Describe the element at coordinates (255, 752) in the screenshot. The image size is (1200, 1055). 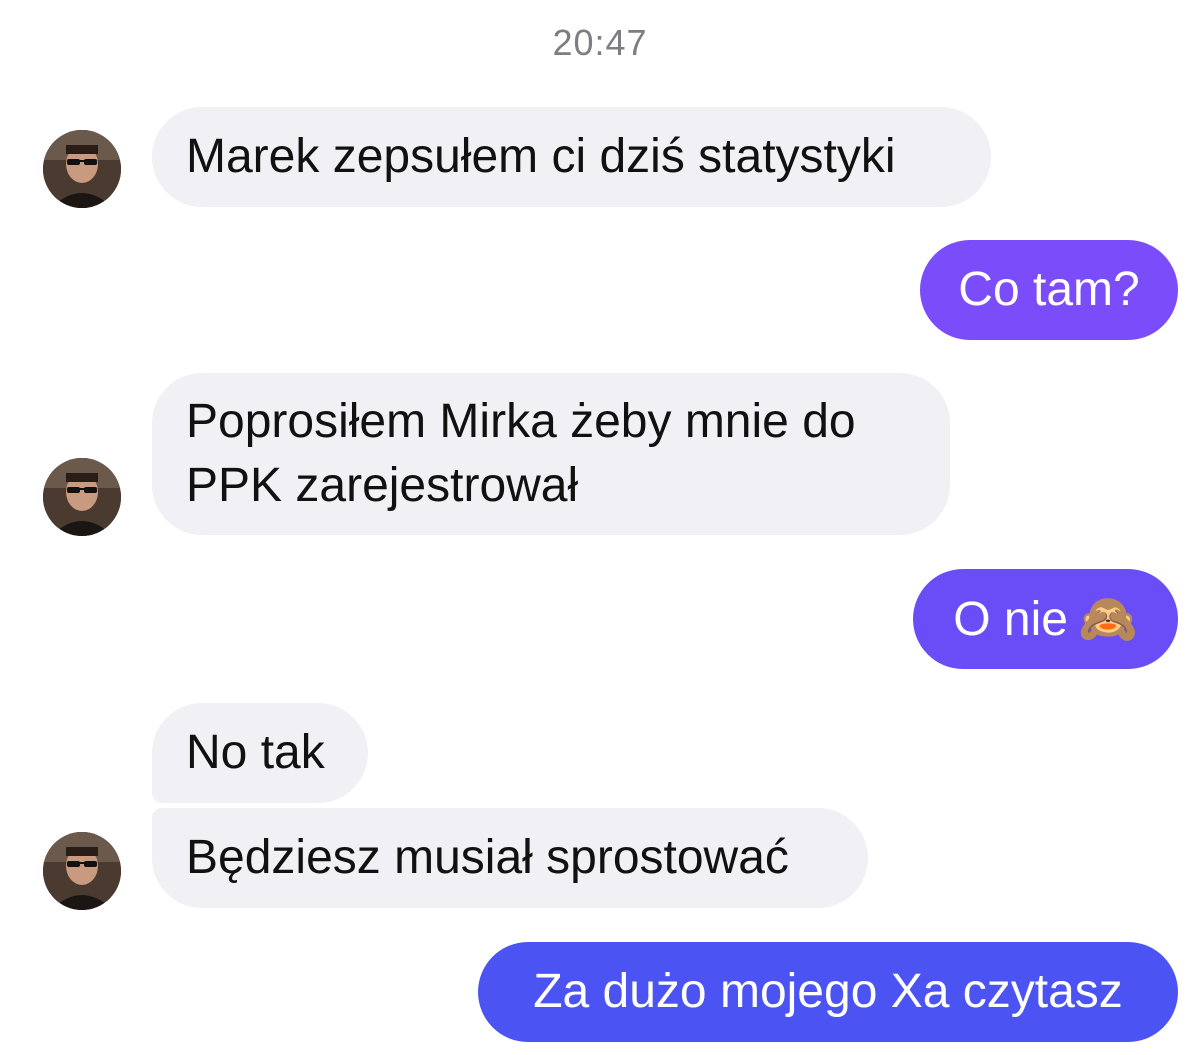
I see `message-text: No tak` at that location.